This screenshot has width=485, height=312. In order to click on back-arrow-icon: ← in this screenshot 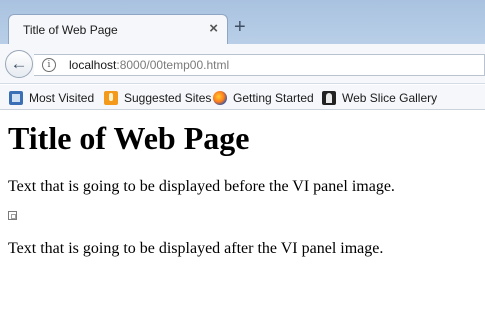, I will do `click(19, 63)`.